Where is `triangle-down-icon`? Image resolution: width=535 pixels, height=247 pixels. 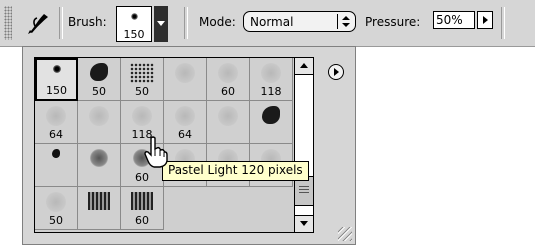
triangle-down-icon is located at coordinates (161, 23).